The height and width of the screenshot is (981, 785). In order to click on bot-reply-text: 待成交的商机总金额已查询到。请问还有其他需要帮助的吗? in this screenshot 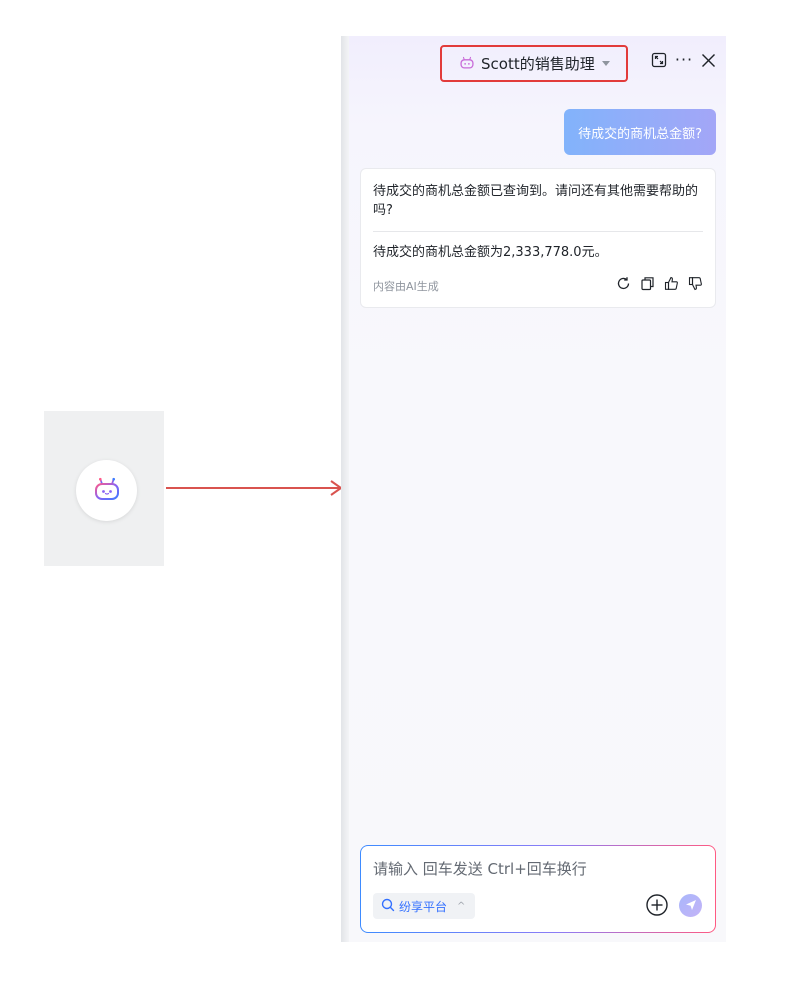, I will do `click(536, 201)`.